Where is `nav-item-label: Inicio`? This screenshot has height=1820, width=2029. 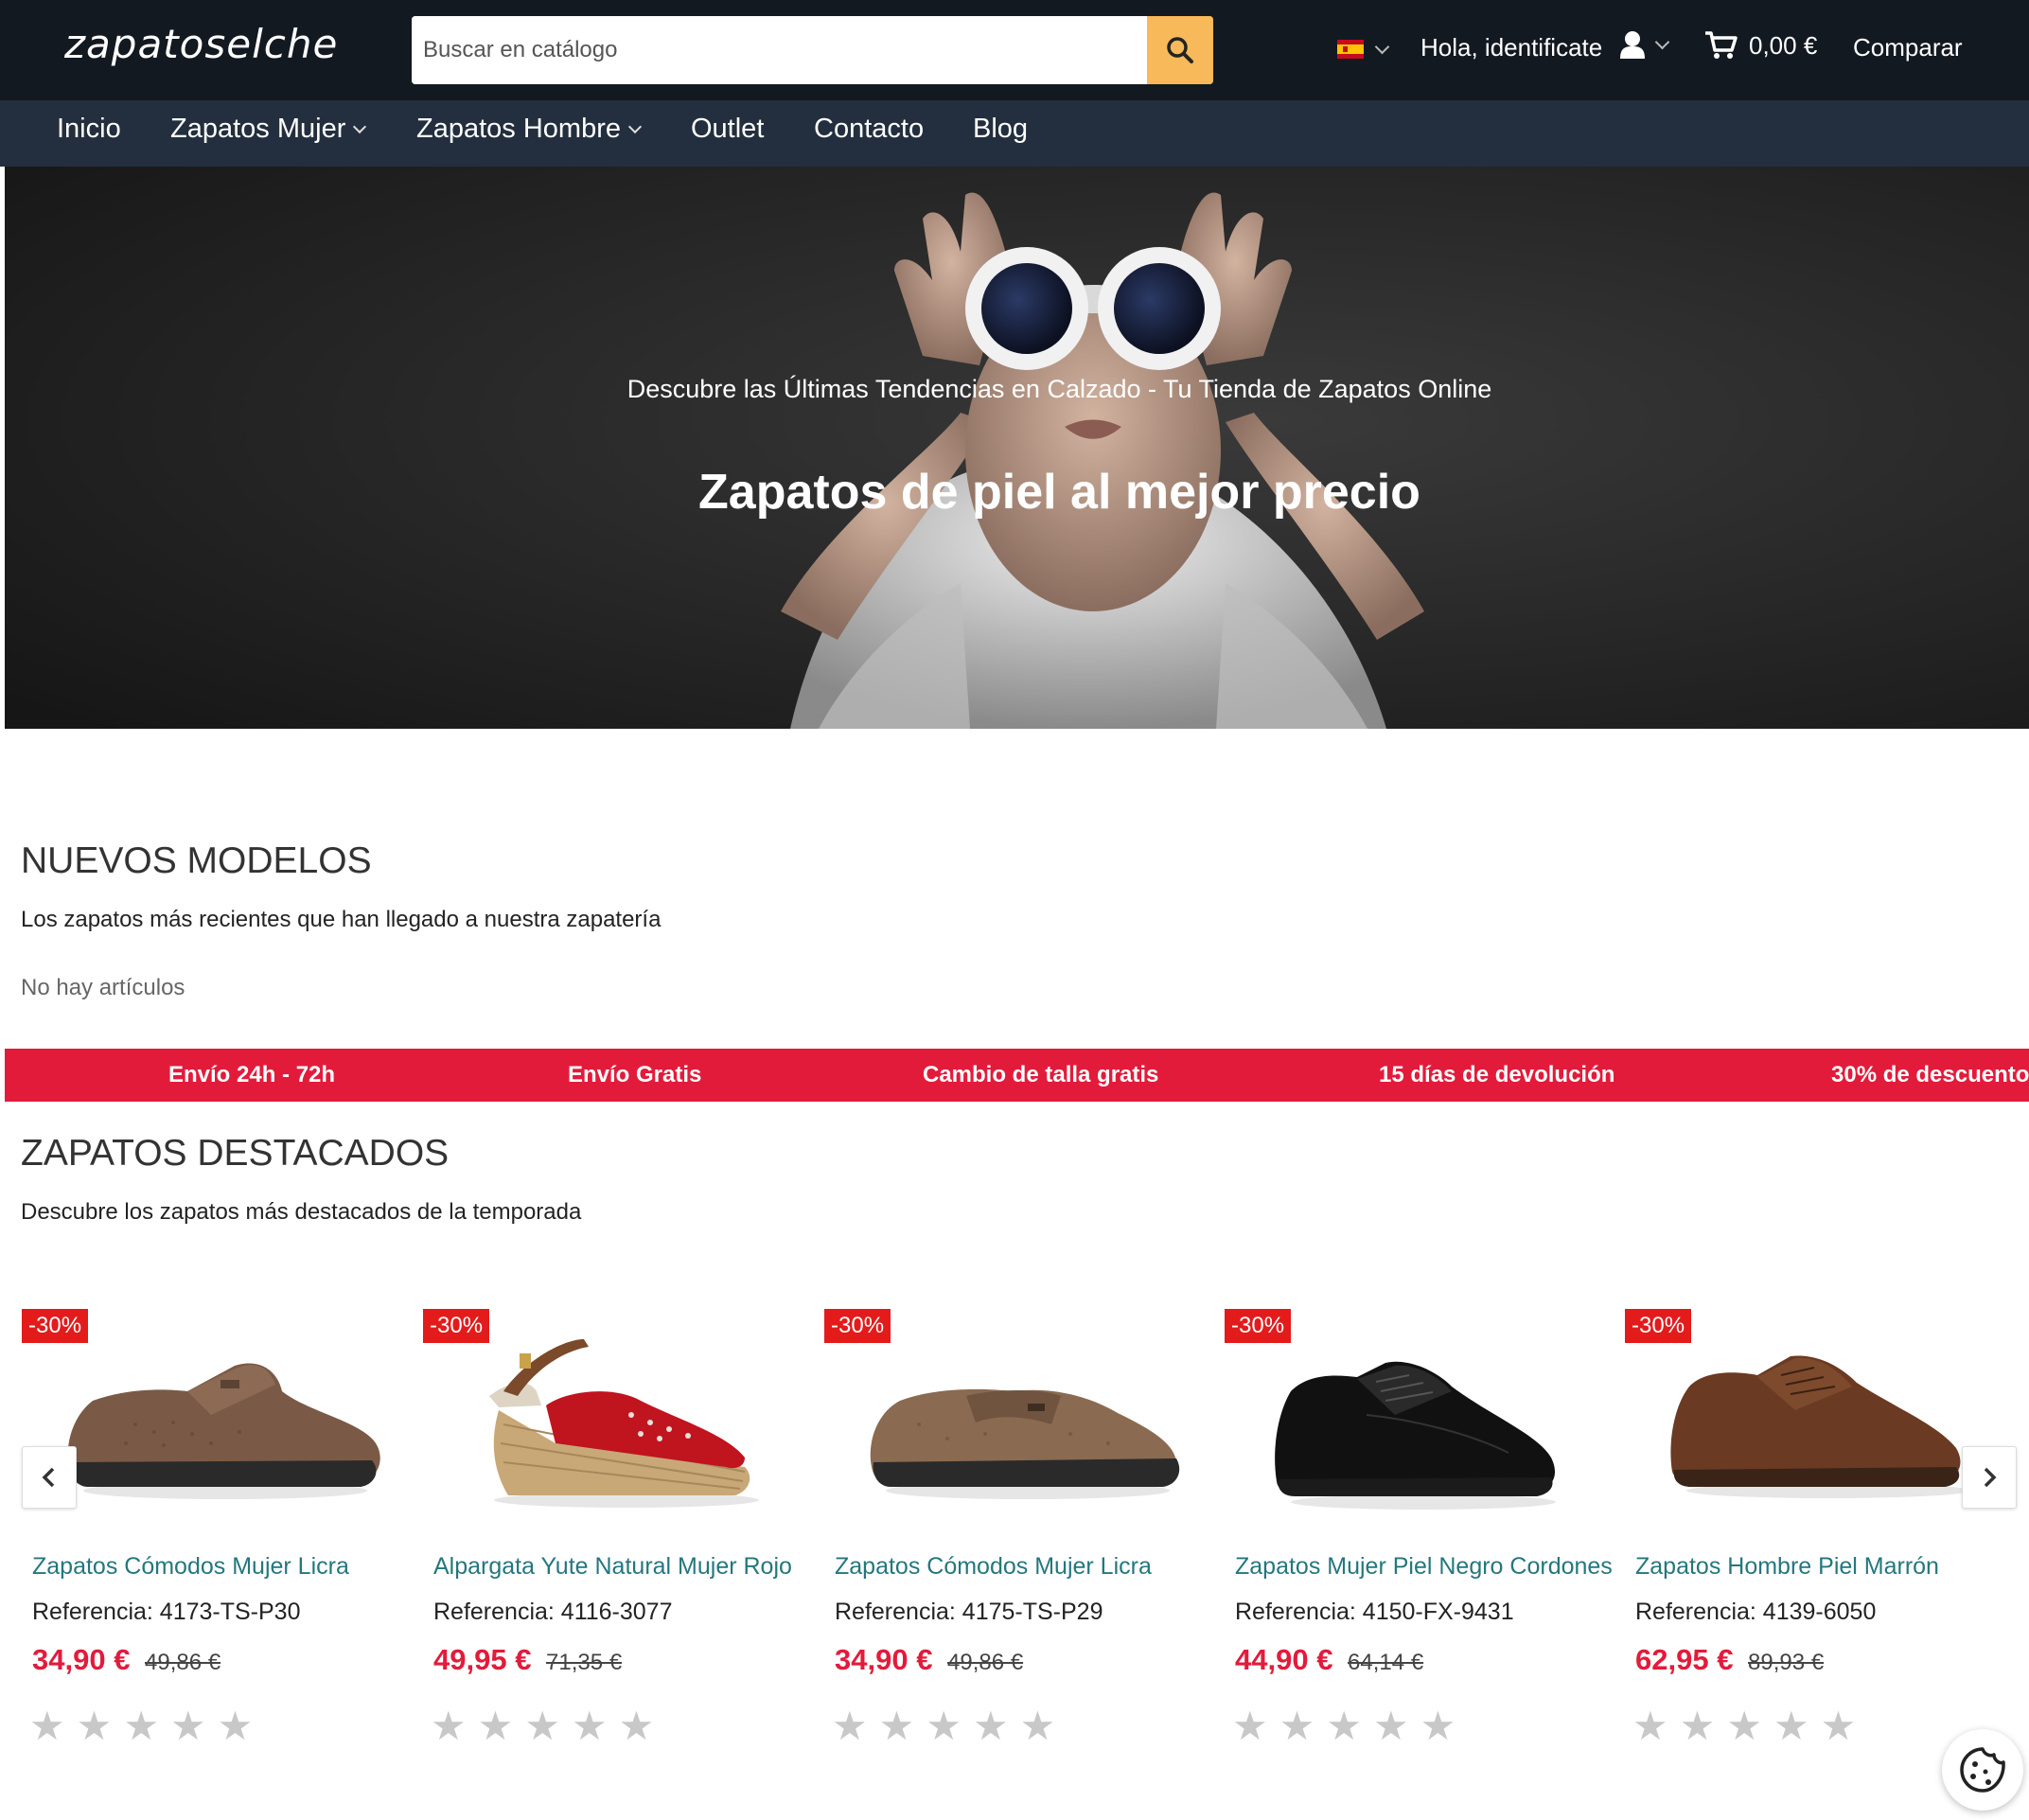
nav-item-label: Inicio is located at coordinates (89, 129).